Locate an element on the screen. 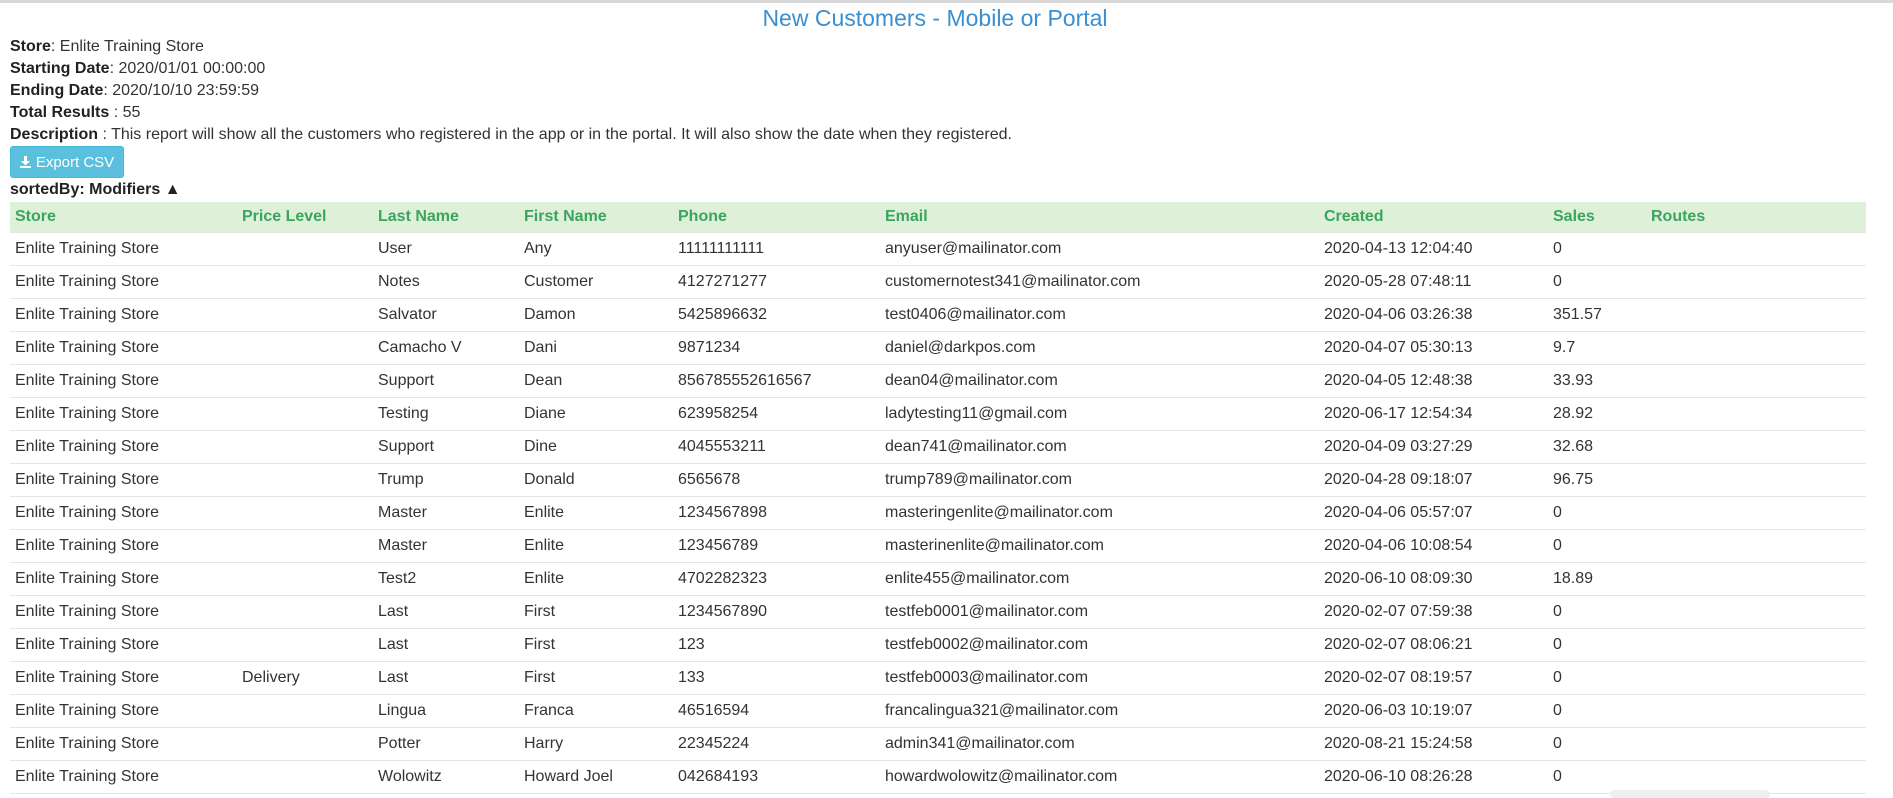 This screenshot has width=1893, height=798. cell-first-name: Diane is located at coordinates (596, 414).